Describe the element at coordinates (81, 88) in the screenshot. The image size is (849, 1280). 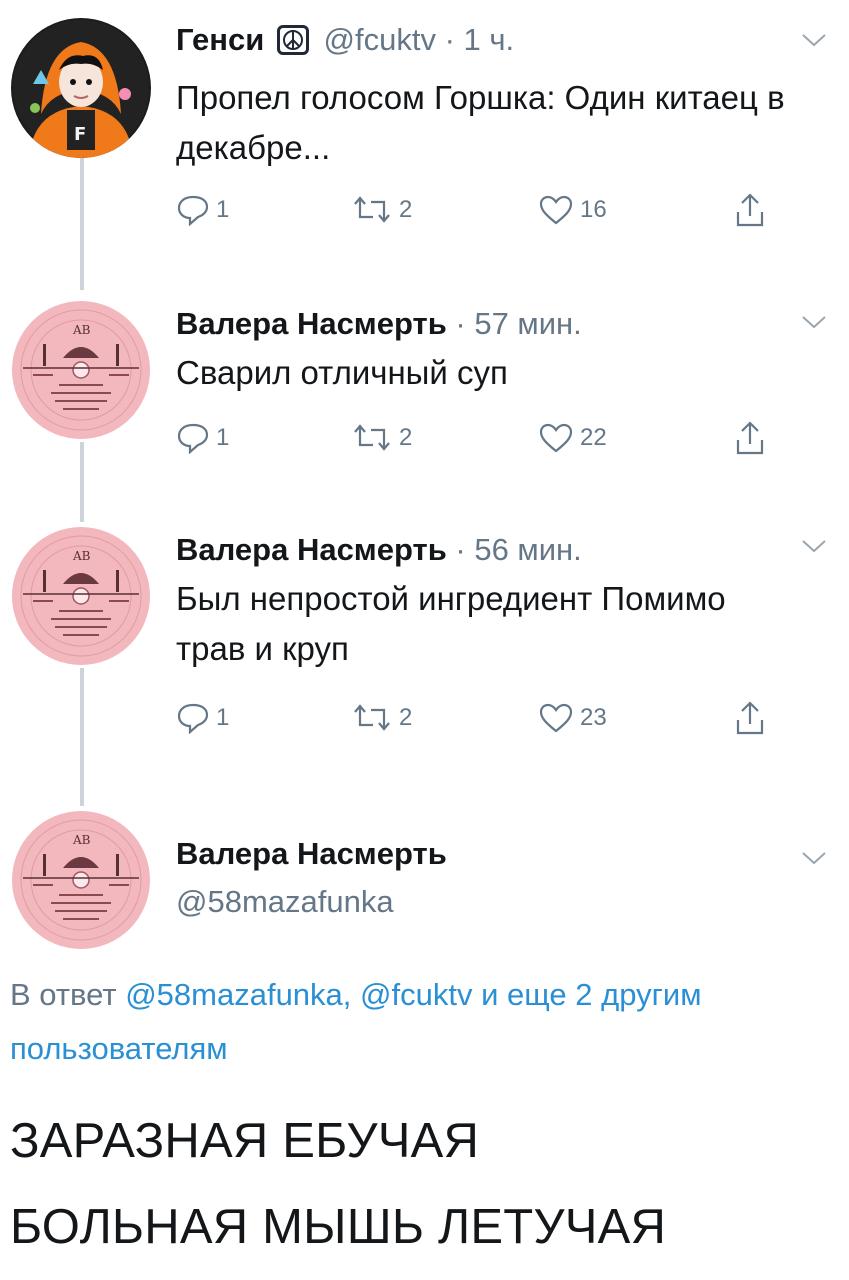
I see `avatar: F` at that location.